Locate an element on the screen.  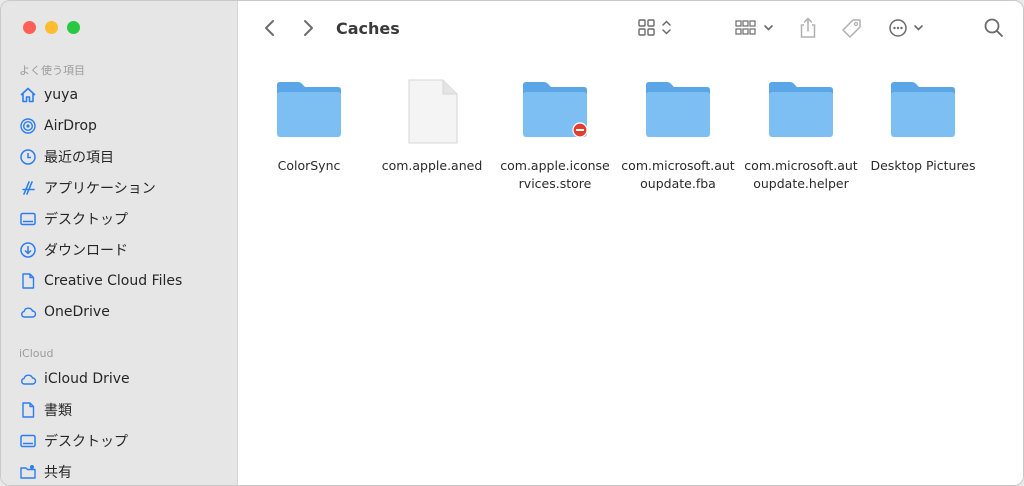
home-icon is located at coordinates (28, 95).